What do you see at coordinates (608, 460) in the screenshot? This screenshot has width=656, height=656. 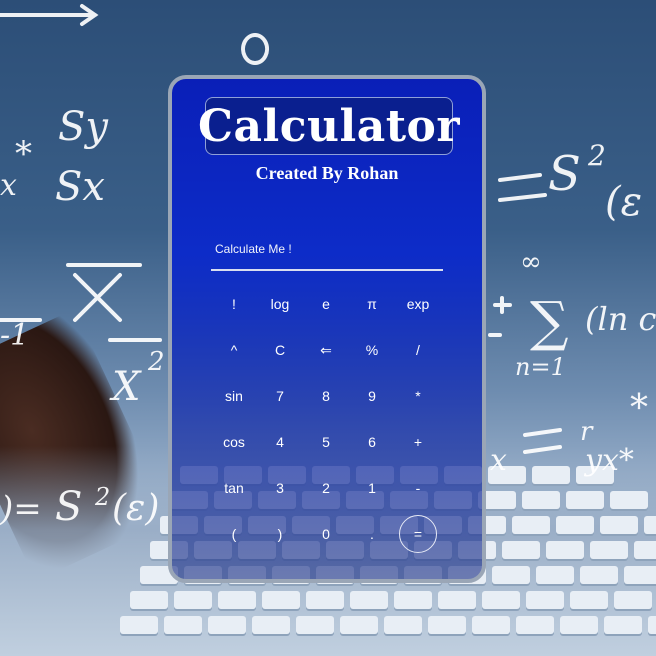 I see `svg-text: yx*` at bounding box center [608, 460].